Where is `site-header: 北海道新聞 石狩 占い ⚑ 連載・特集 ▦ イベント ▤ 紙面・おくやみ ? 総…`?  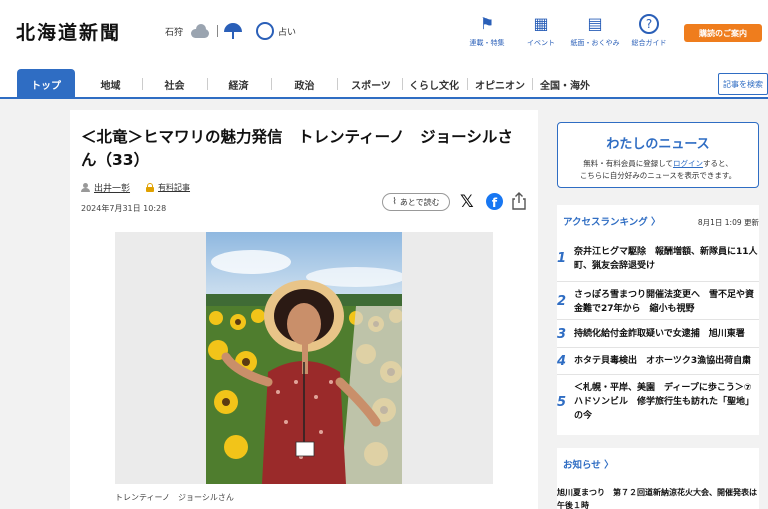
site-header: 北海道新聞 石狩 占い ⚑ 連載・特集 ▦ イベント ▤ 紙面・おくやみ ? 総… is located at coordinates (384, 33).